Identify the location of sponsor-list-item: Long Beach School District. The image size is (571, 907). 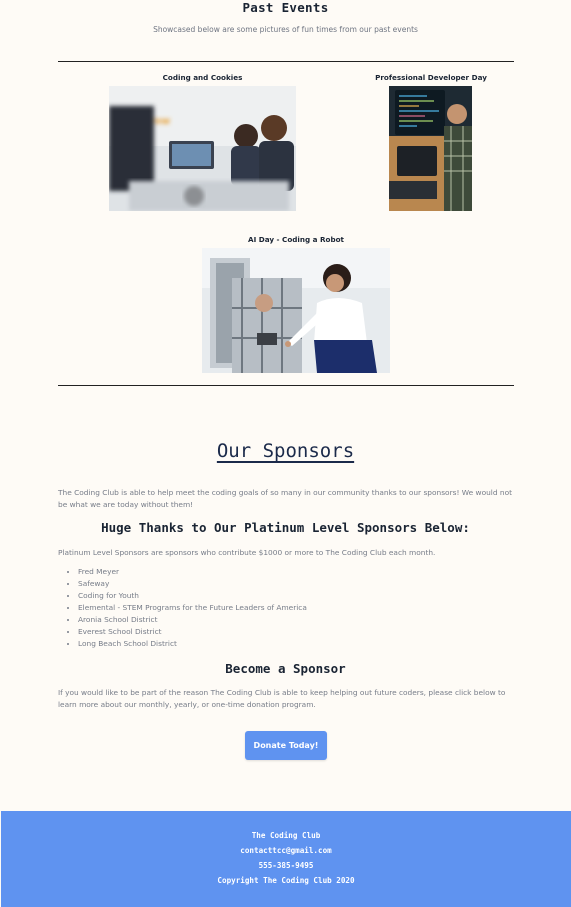
(192, 644).